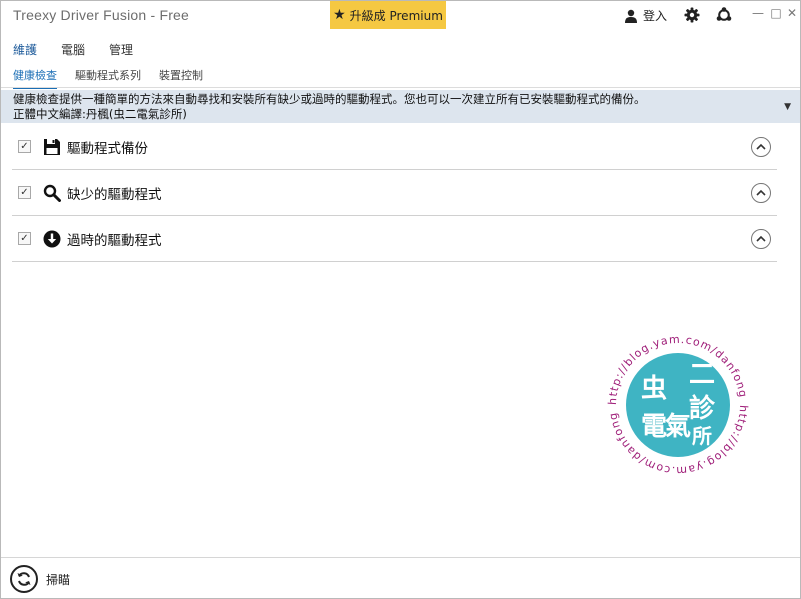  What do you see at coordinates (24, 238) in the screenshot?
I see `outdated-checkbox: ✓` at bounding box center [24, 238].